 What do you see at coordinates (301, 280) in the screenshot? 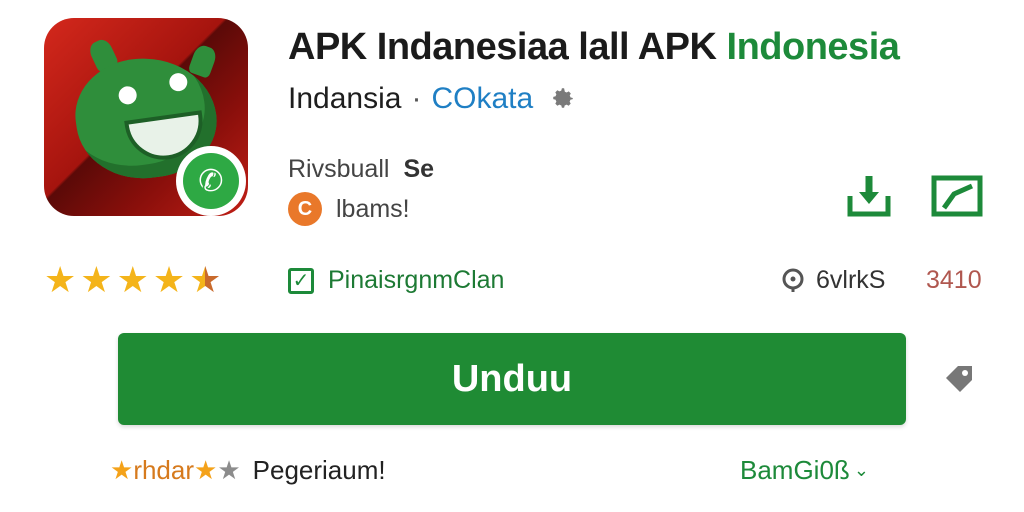
I see `checkbox-checked-icon: ✓` at bounding box center [301, 280].